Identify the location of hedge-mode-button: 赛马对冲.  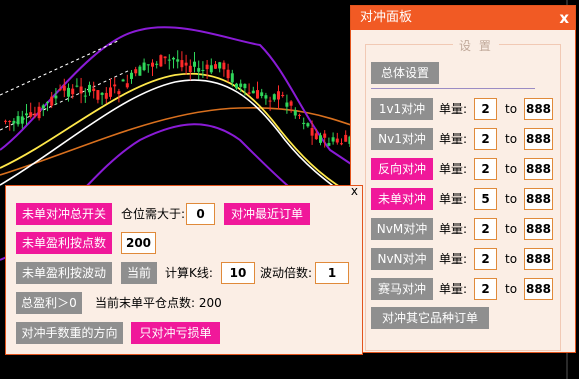
(402, 289).